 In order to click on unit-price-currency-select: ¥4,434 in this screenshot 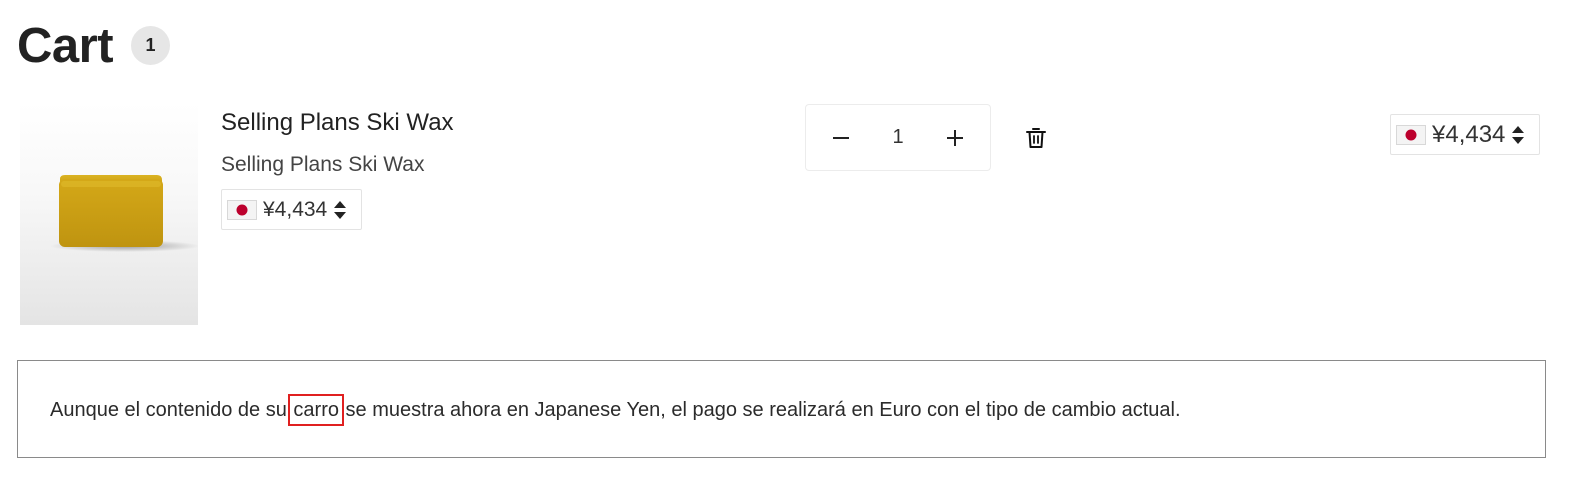, I will do `click(291, 209)`.